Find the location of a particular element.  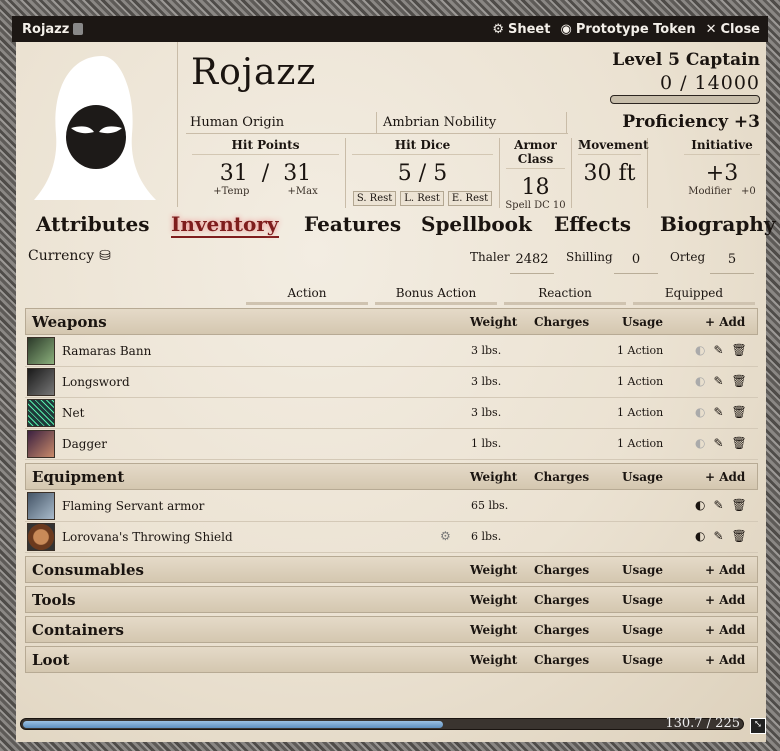

sheet-button: ⚙ Sheet is located at coordinates (521, 29).